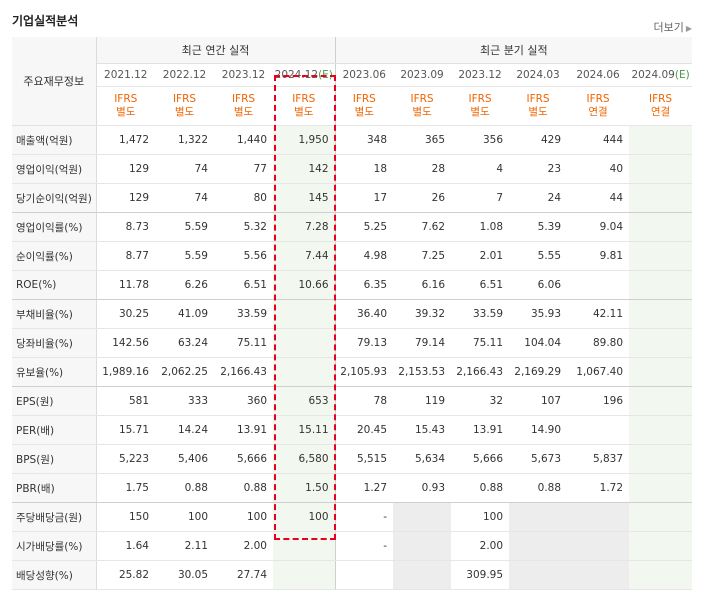  What do you see at coordinates (125, 227) in the screenshot?
I see `table-cell: 8.73` at bounding box center [125, 227].